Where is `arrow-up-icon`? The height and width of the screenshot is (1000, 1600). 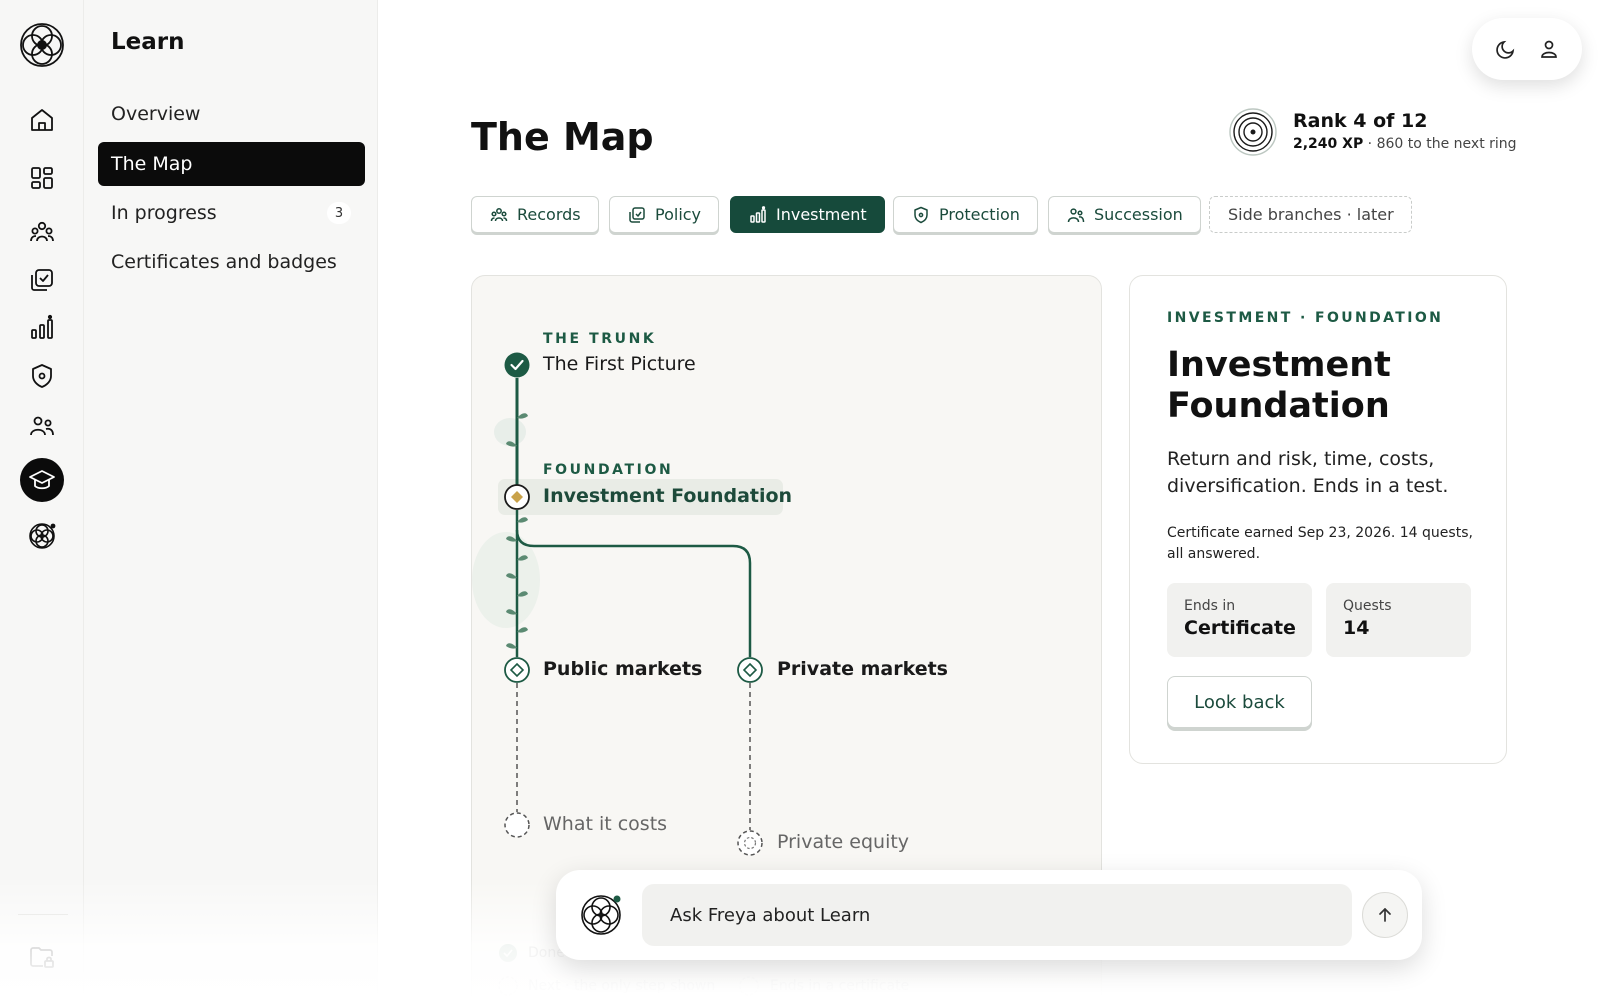
arrow-up-icon is located at coordinates (1385, 915).